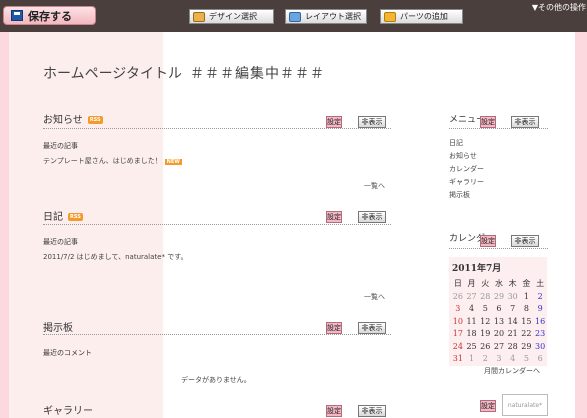 The height and width of the screenshot is (418, 587). What do you see at coordinates (17, 15) in the screenshot?
I see `floppy-disk-icon` at bounding box center [17, 15].